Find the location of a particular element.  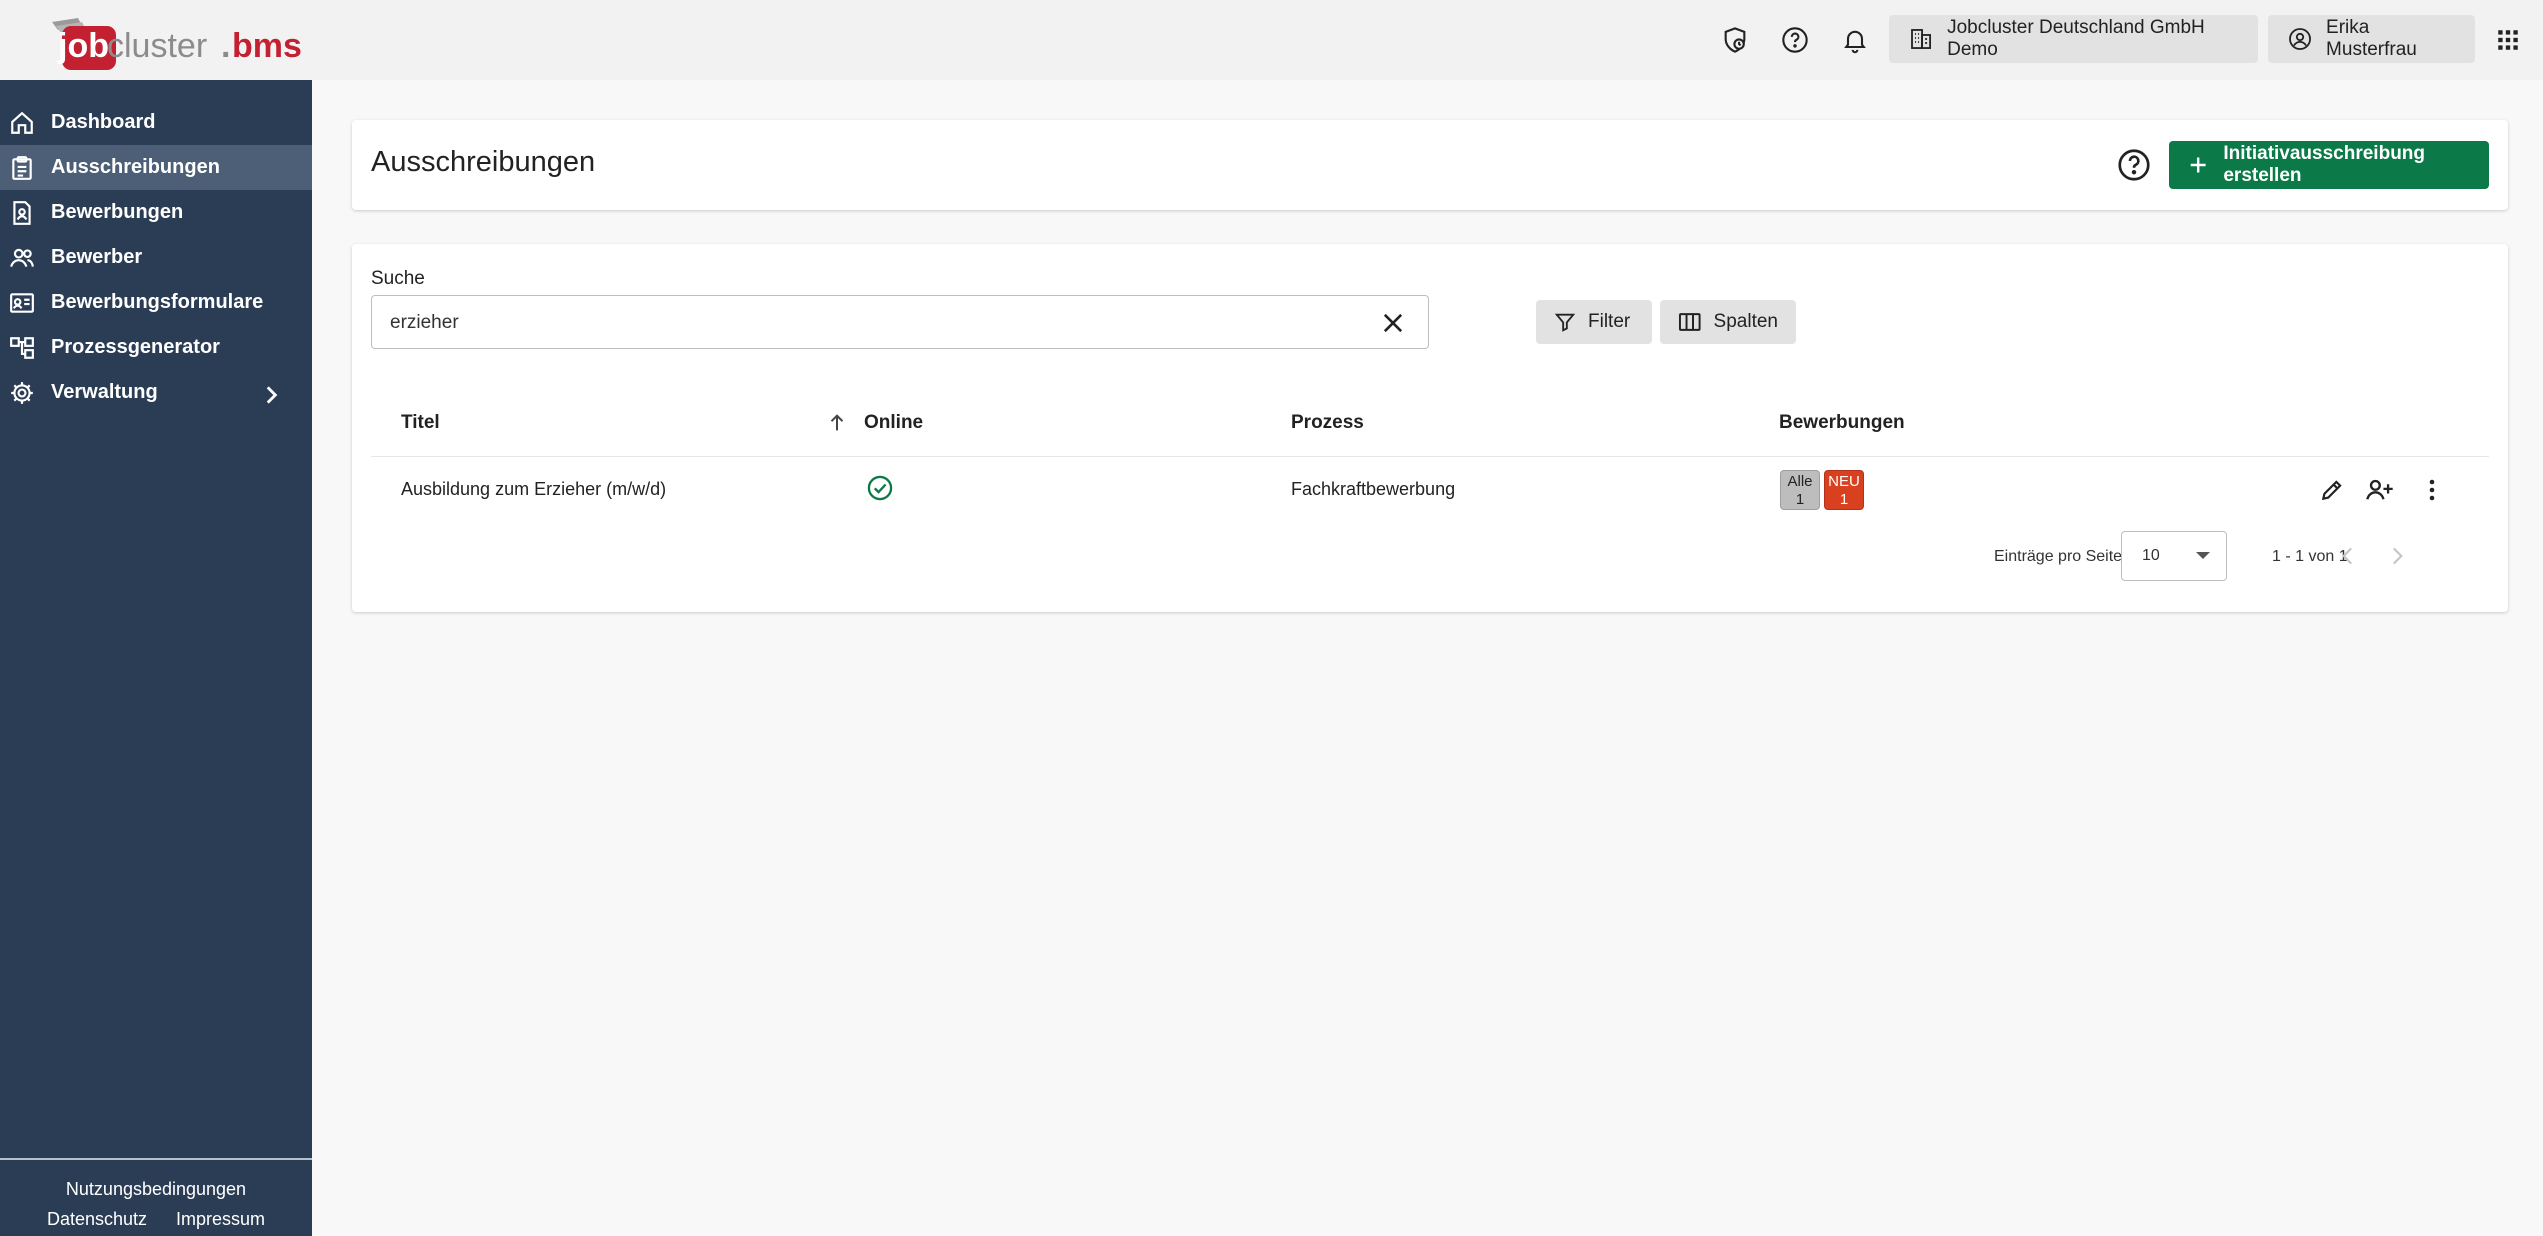

sidebar-item-verwaltung: Verwaltung is located at coordinates (156, 392).